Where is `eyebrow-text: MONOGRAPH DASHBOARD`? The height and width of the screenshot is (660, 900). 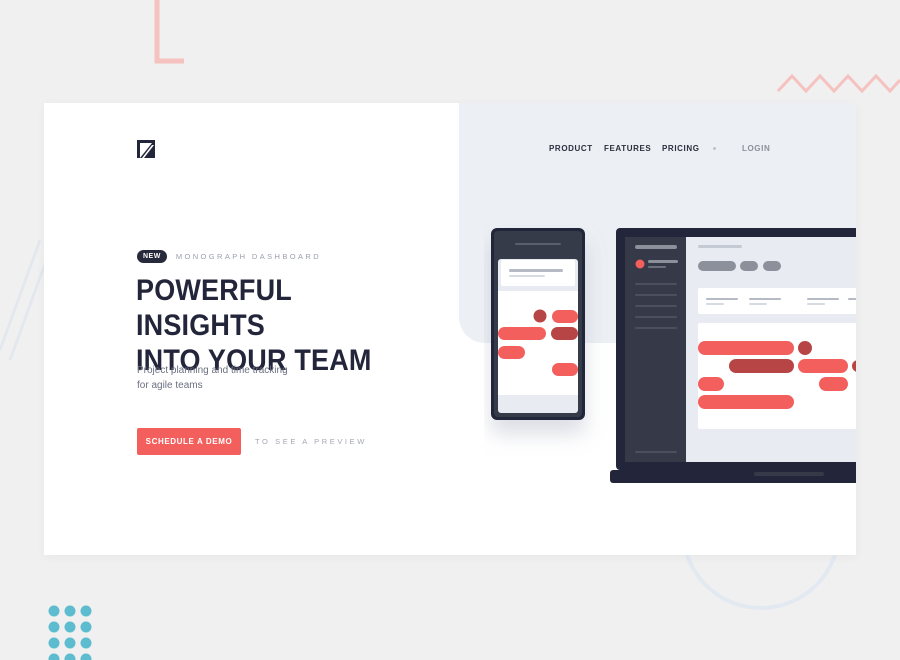
eyebrow-text: MONOGRAPH DASHBOARD is located at coordinates (248, 256).